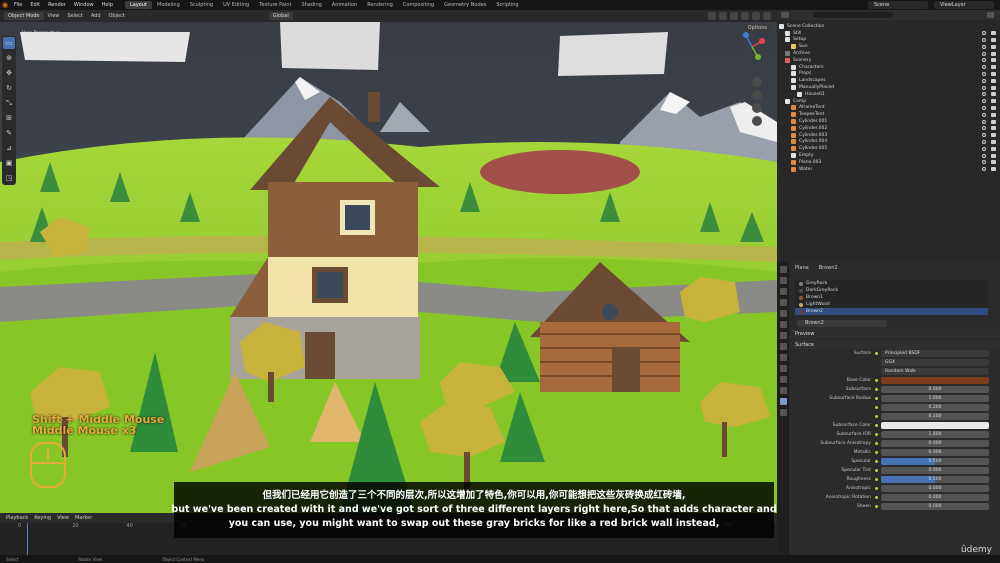  Describe the element at coordinates (5, 5) in the screenshot. I see `blender-logo-icon: ◉` at that location.